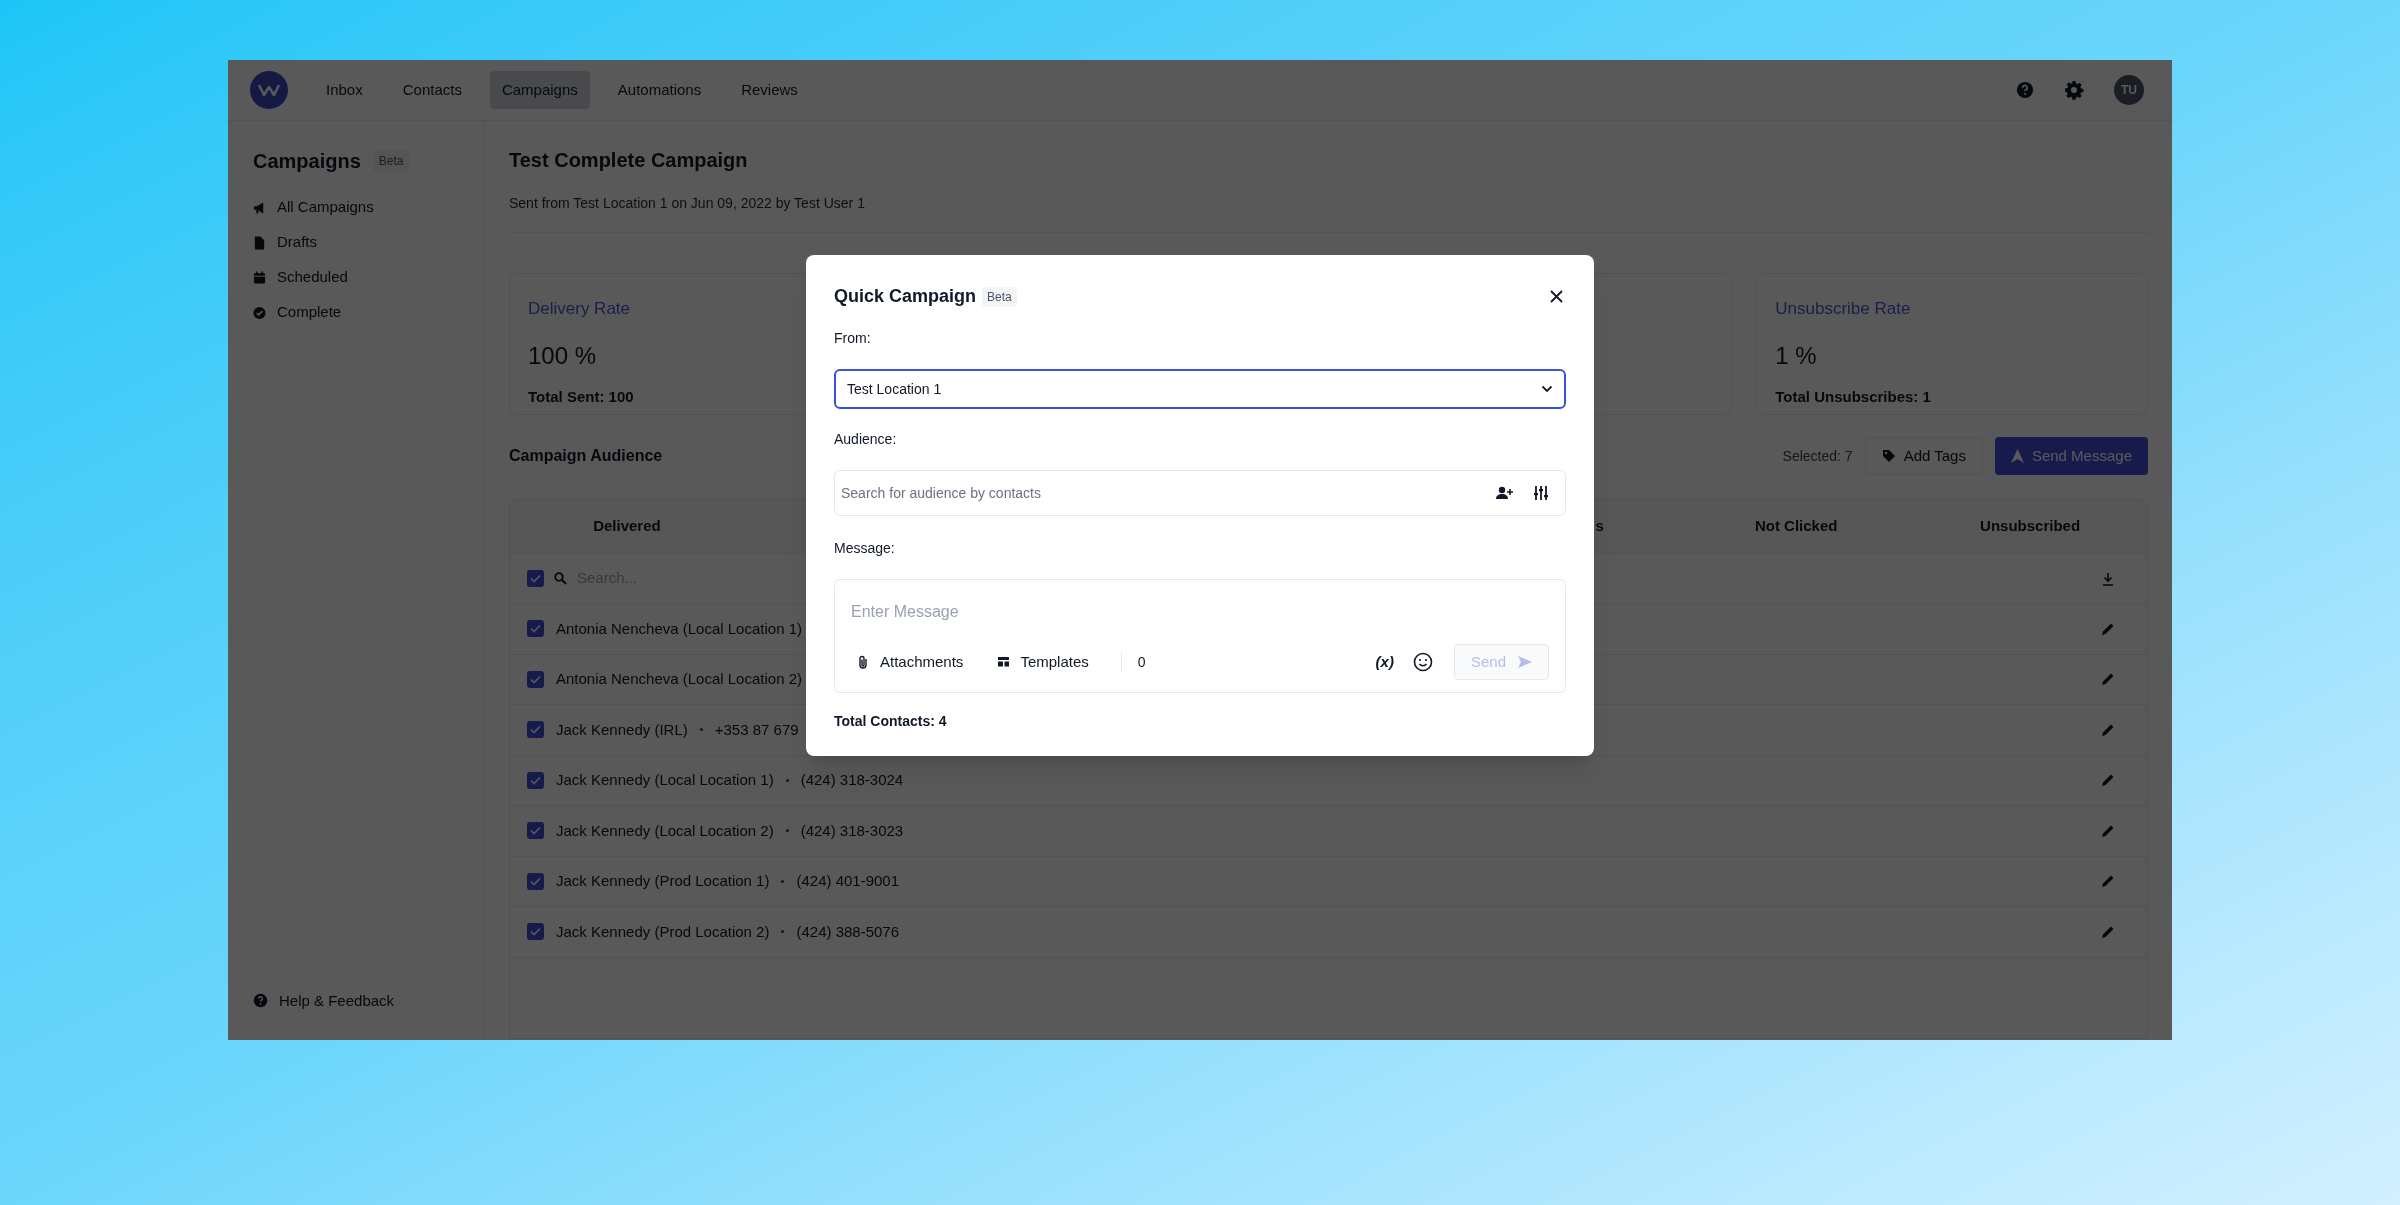 This screenshot has height=1205, width=2400. What do you see at coordinates (259, 312) in the screenshot?
I see `check-circle-icon` at bounding box center [259, 312].